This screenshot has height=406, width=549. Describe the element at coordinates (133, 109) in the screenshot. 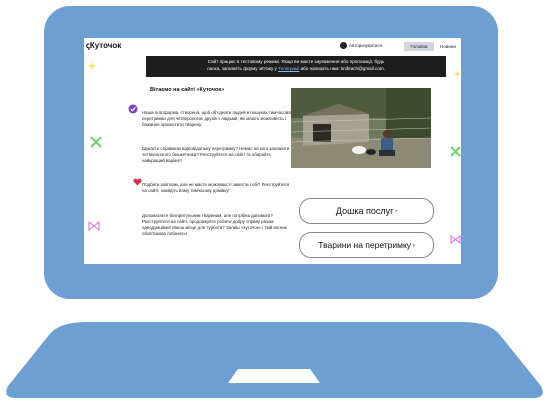

I see `check-icon` at that location.